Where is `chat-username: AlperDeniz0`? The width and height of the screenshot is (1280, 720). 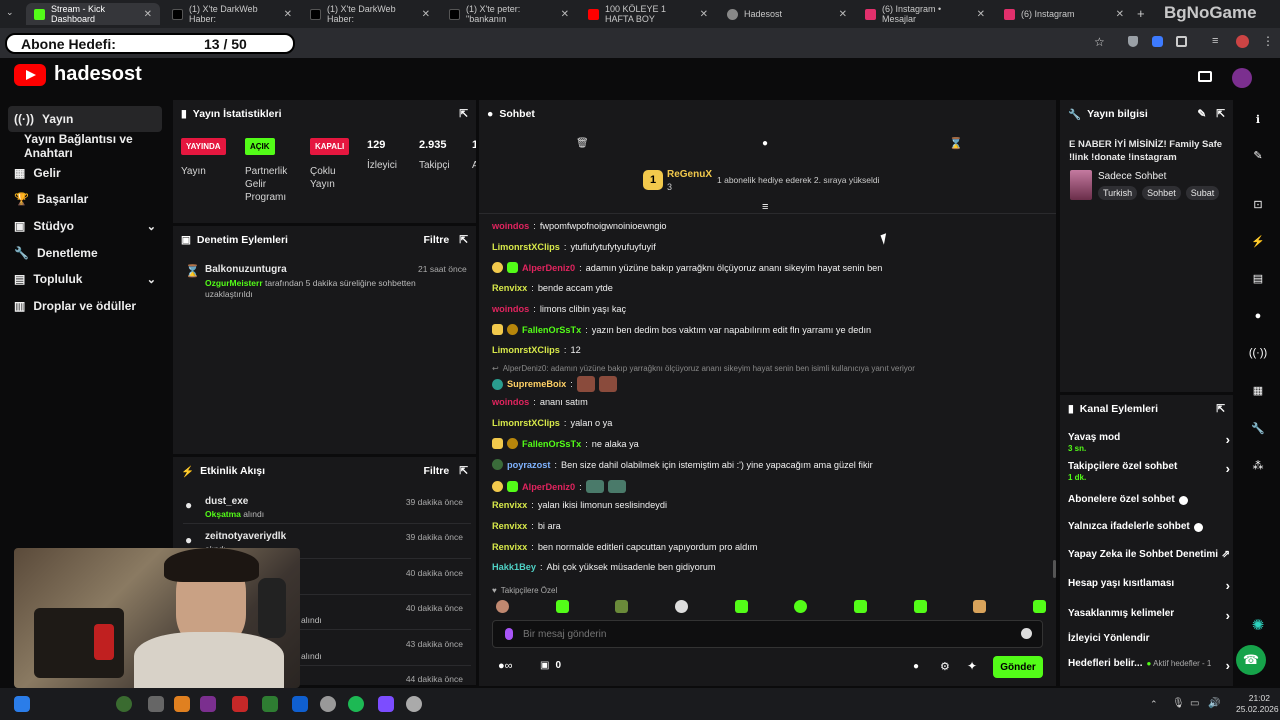 chat-username: AlperDeniz0 is located at coordinates (548, 268).